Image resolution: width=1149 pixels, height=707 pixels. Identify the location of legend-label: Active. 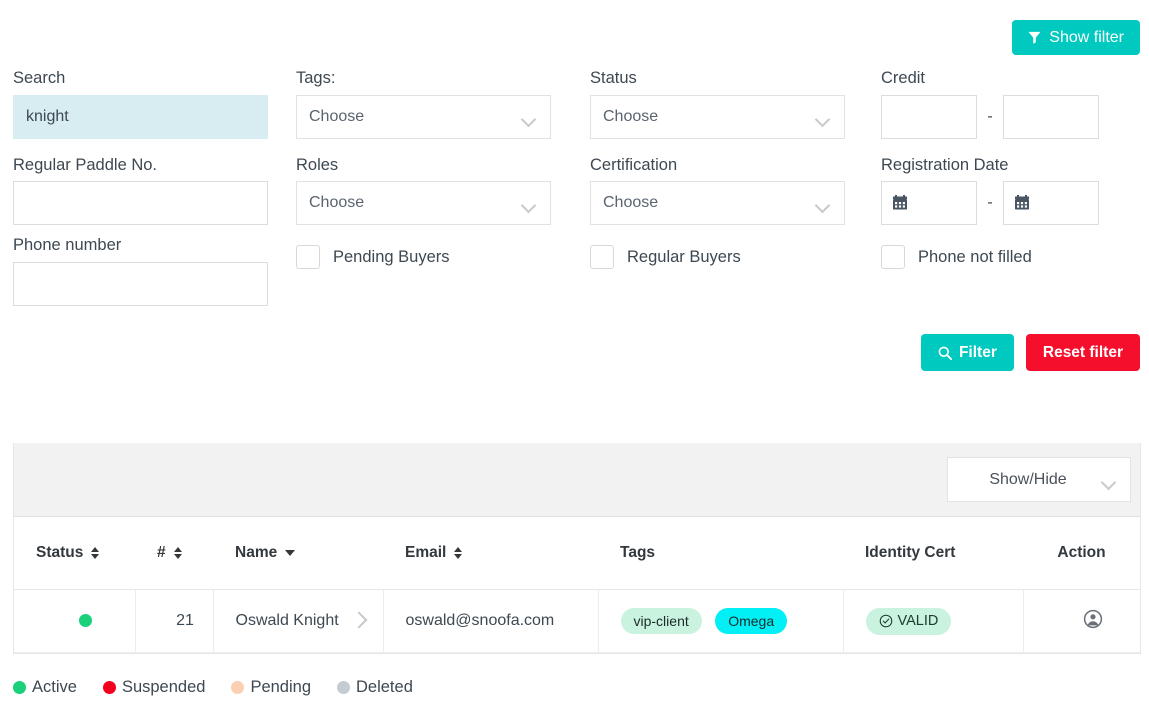
(54, 687).